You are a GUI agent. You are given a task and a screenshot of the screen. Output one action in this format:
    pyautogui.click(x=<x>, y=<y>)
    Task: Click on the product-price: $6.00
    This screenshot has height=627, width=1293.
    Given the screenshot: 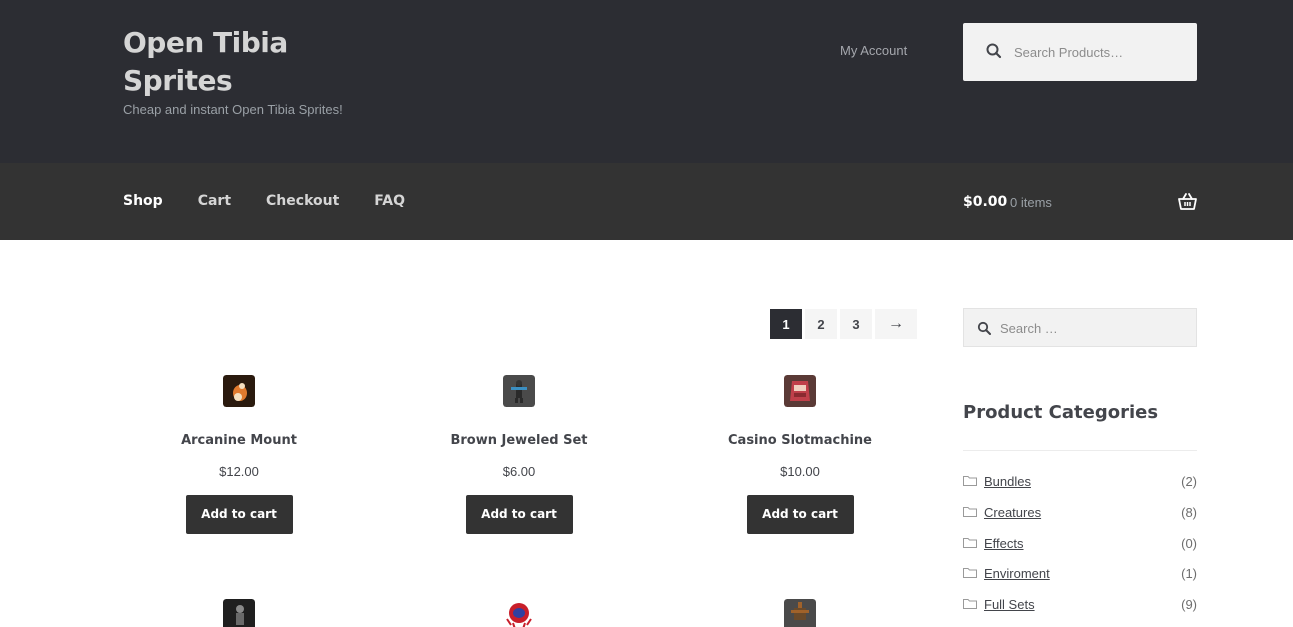 What is the action you would take?
    pyautogui.click(x=519, y=471)
    